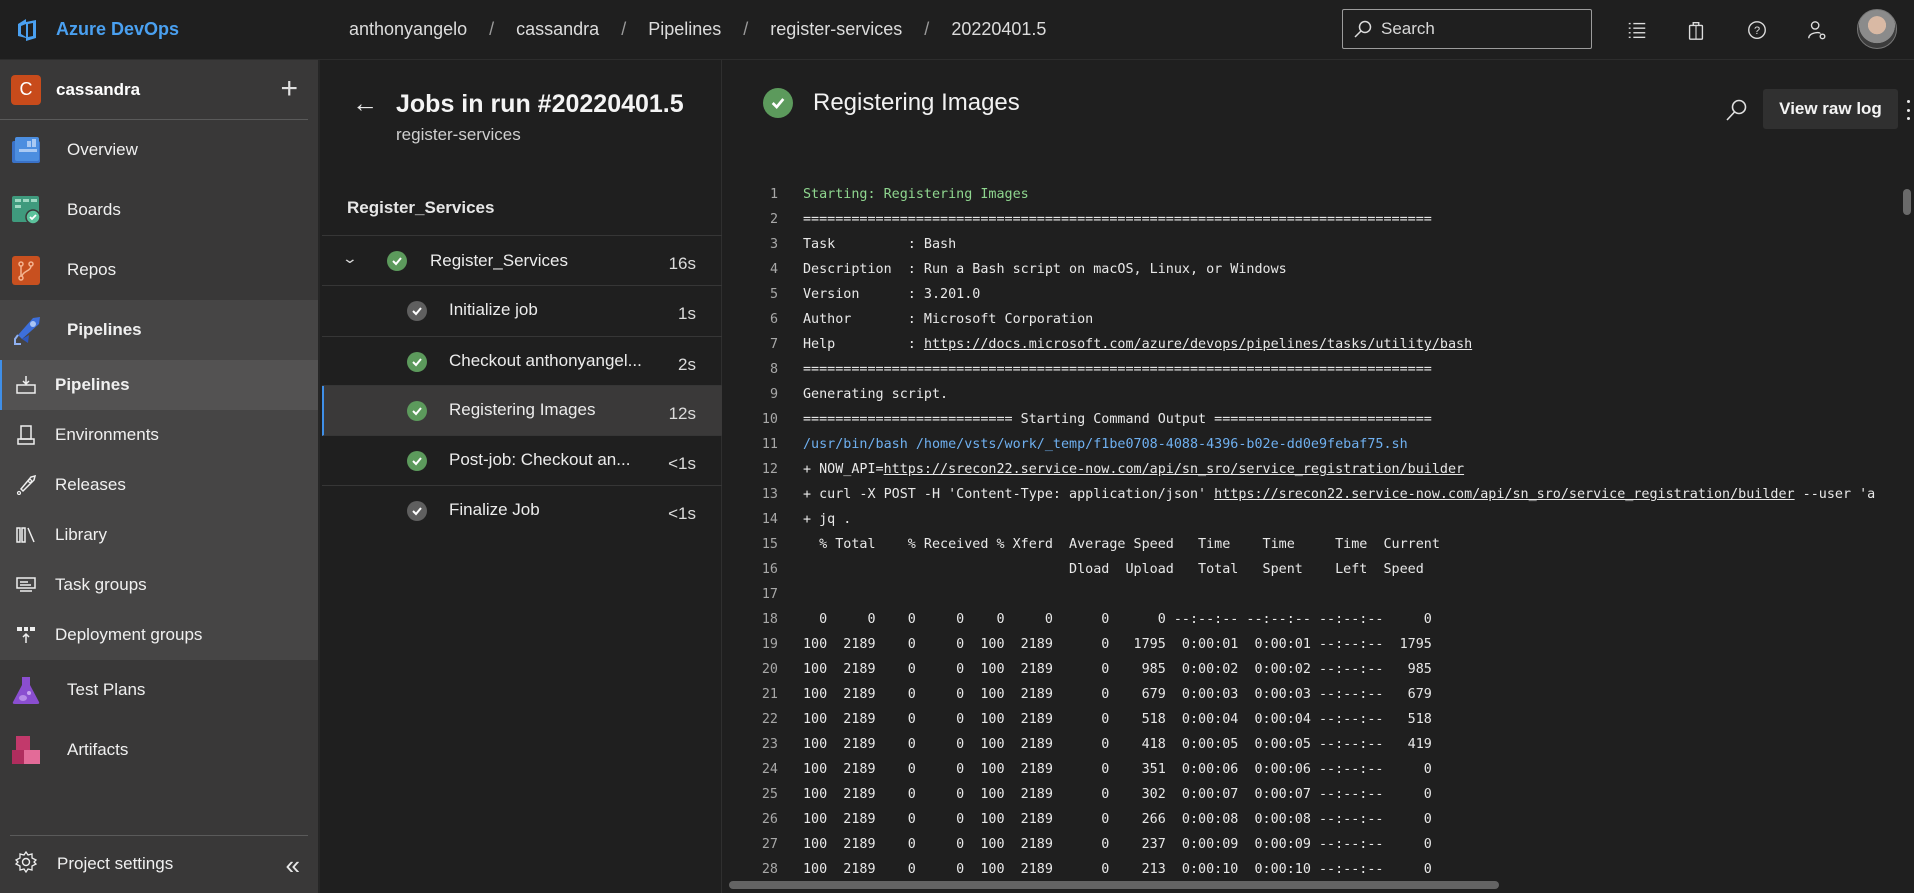 This screenshot has width=1914, height=893. I want to click on line-number: 7, so click(750, 344).